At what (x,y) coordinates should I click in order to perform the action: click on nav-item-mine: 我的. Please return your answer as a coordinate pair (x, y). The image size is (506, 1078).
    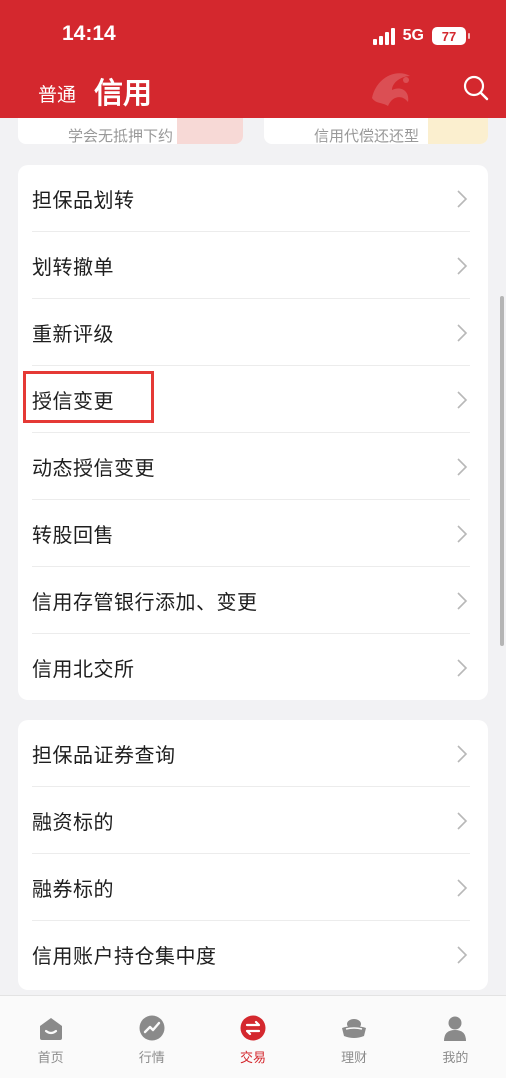
    Looking at the image, I should click on (455, 1037).